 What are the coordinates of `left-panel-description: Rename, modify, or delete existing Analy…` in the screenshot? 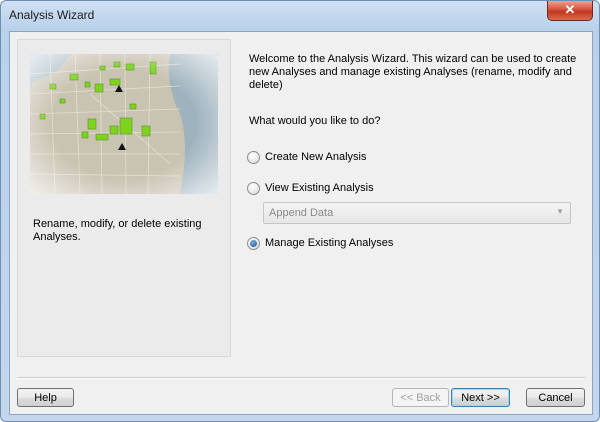 It's located at (117, 230).